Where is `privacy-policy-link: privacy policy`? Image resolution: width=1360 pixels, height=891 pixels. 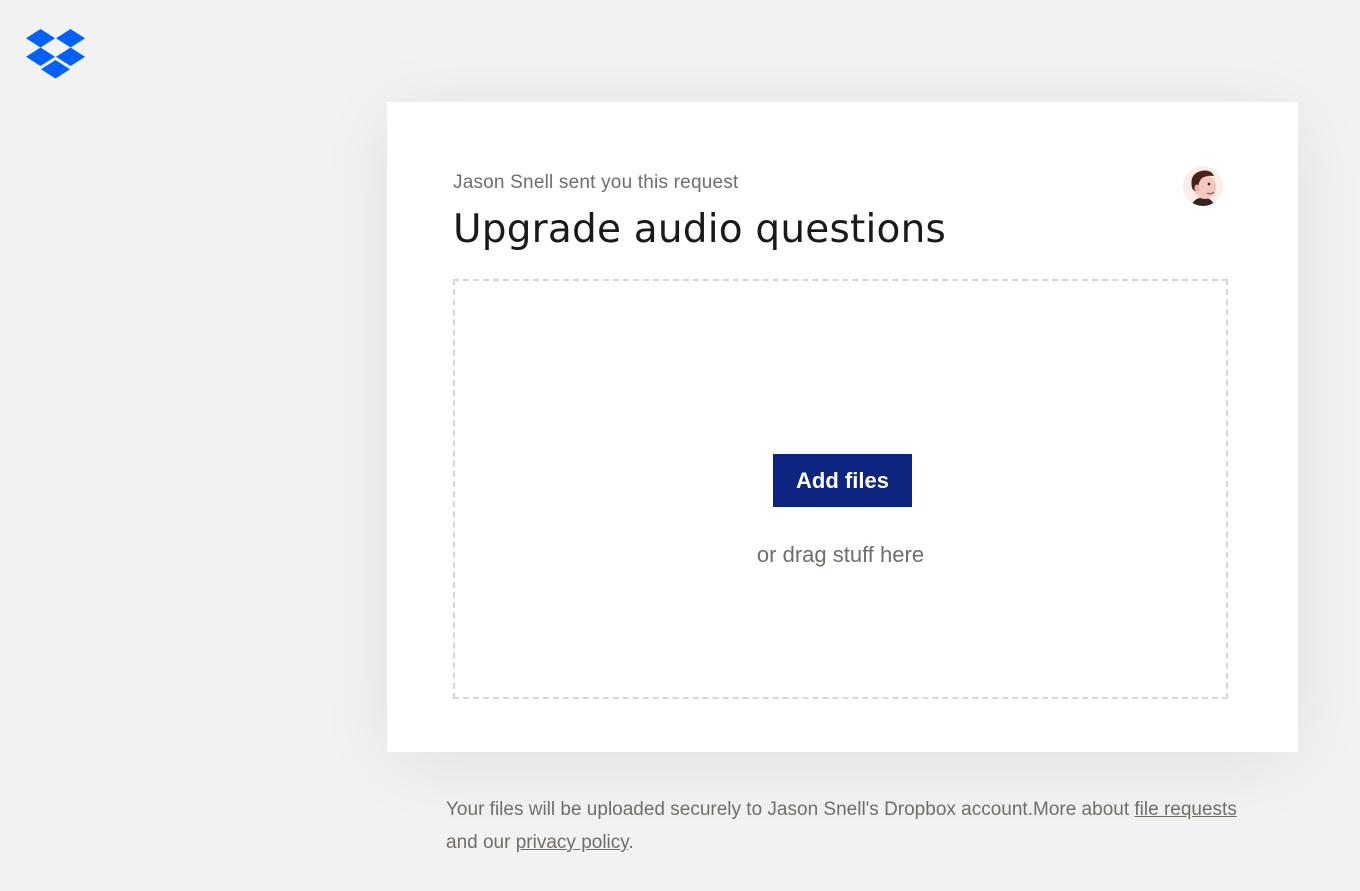
privacy-policy-link: privacy policy is located at coordinates (572, 842).